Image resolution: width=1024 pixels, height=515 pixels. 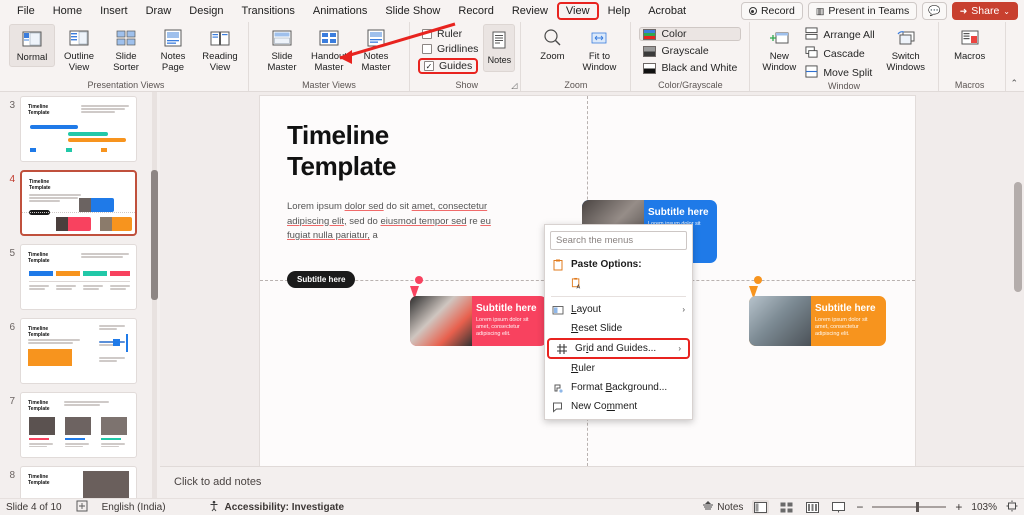 What do you see at coordinates (838, 507) in the screenshot?
I see `view-button-slideshow` at bounding box center [838, 507].